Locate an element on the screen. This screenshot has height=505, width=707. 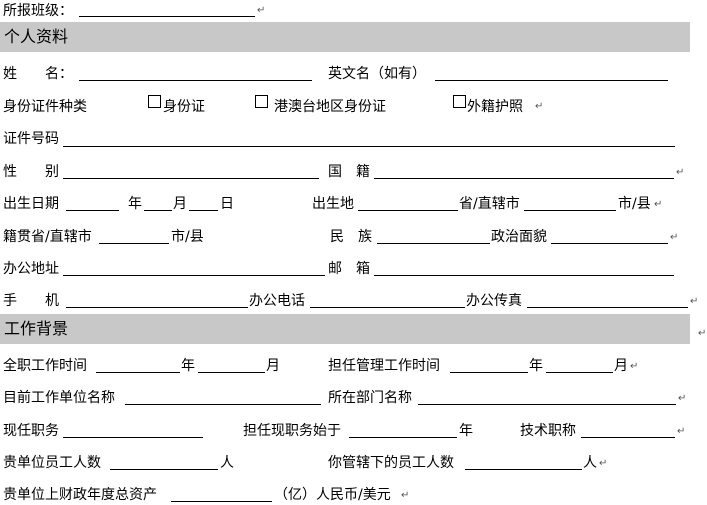
office-phone-label: 办公电话 is located at coordinates (277, 301).